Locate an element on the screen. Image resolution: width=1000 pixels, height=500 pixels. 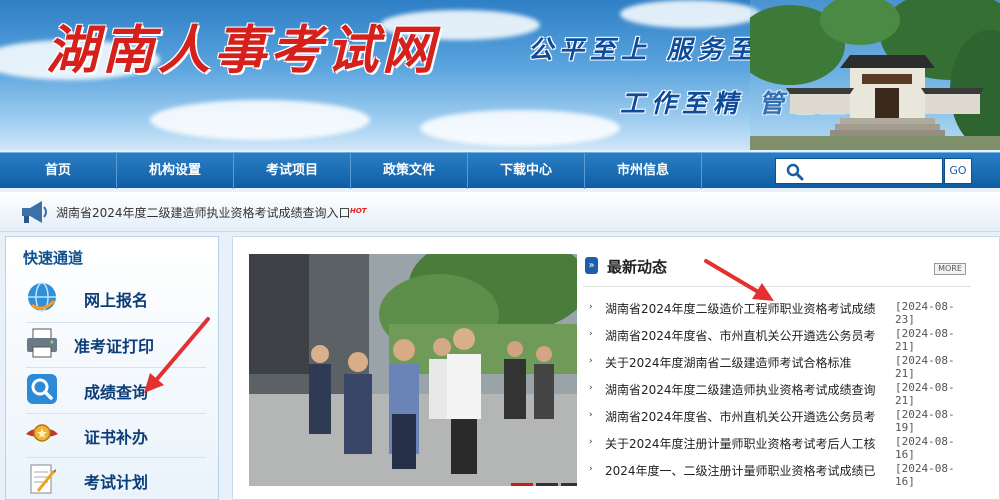
nav-item-organization: 机构设置 is located at coordinates (175, 171).